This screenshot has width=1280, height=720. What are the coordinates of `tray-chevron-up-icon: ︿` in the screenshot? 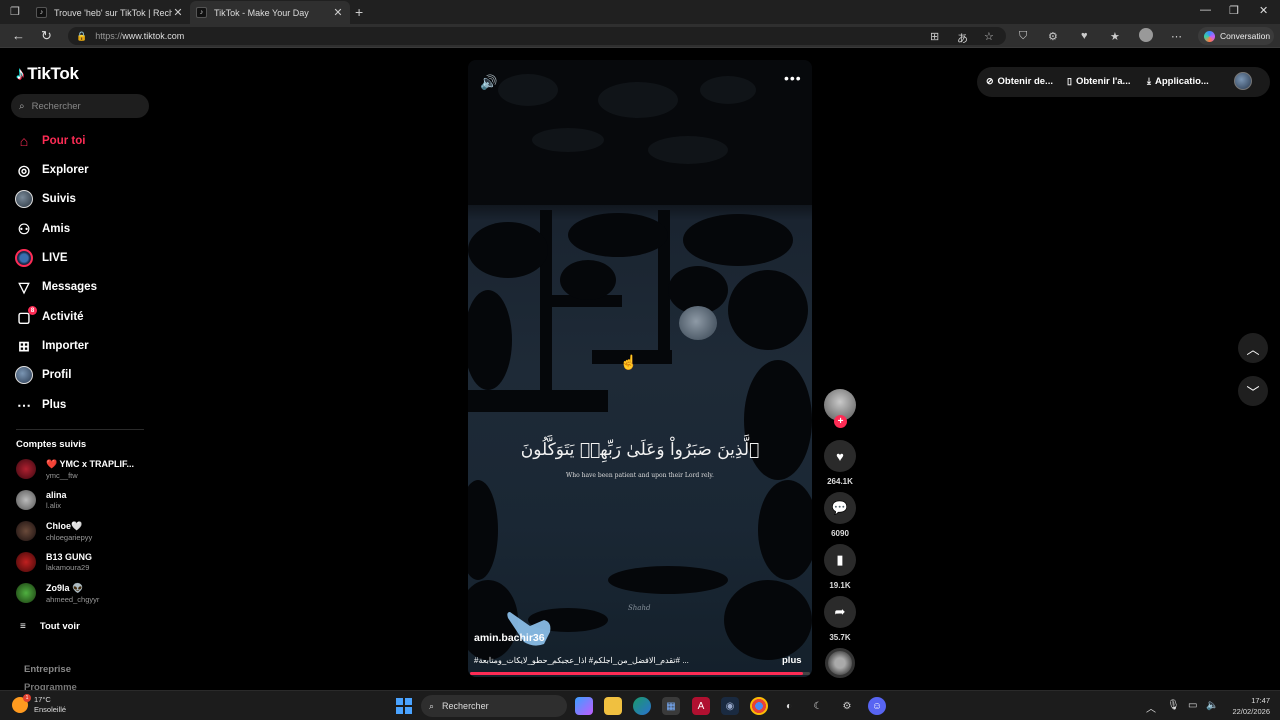 It's located at (1151, 707).